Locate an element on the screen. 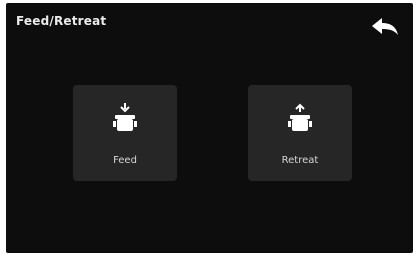  feed-label: Feed is located at coordinates (125, 160).